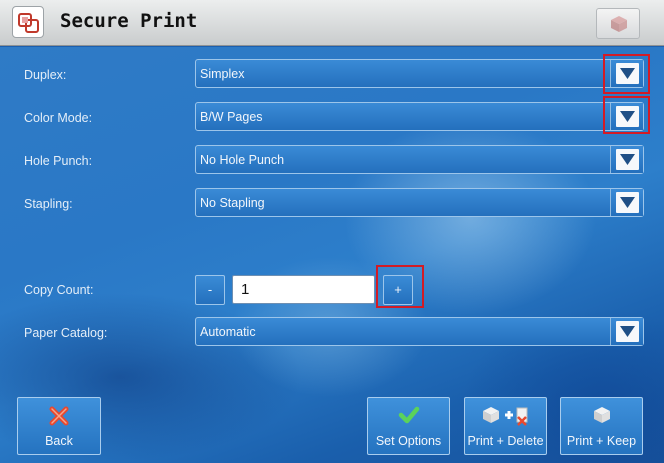 The image size is (664, 463). Describe the element at coordinates (58, 161) in the screenshot. I see `hole-punch-label: Hole Punch:` at that location.